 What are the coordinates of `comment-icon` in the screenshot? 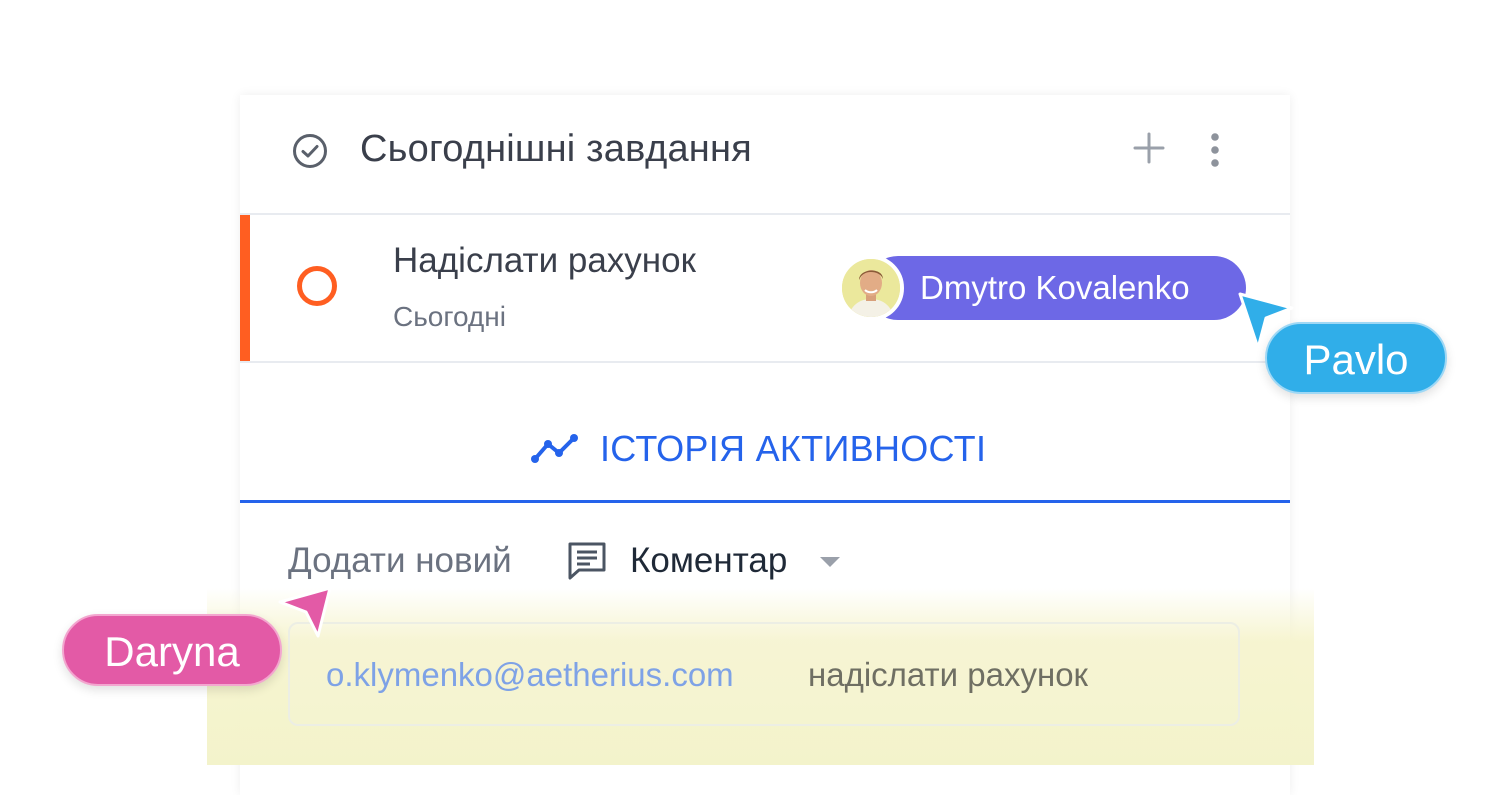 It's located at (587, 561).